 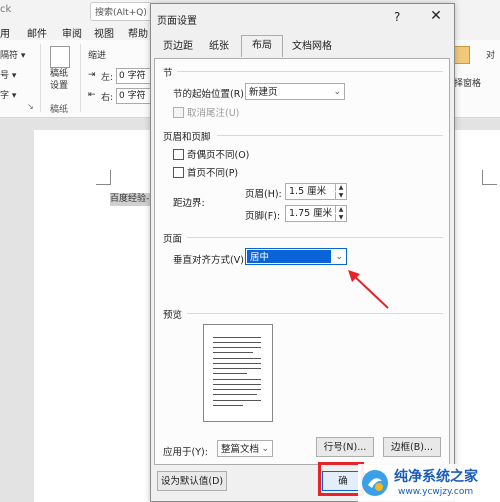 I want to click on preview-page-thumbnail, so click(x=238, y=373).